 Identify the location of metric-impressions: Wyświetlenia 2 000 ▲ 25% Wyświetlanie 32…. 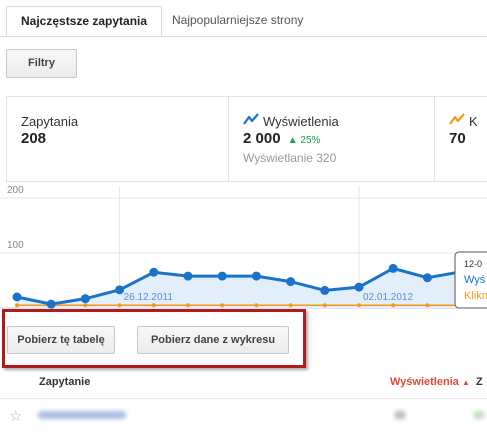
(332, 139).